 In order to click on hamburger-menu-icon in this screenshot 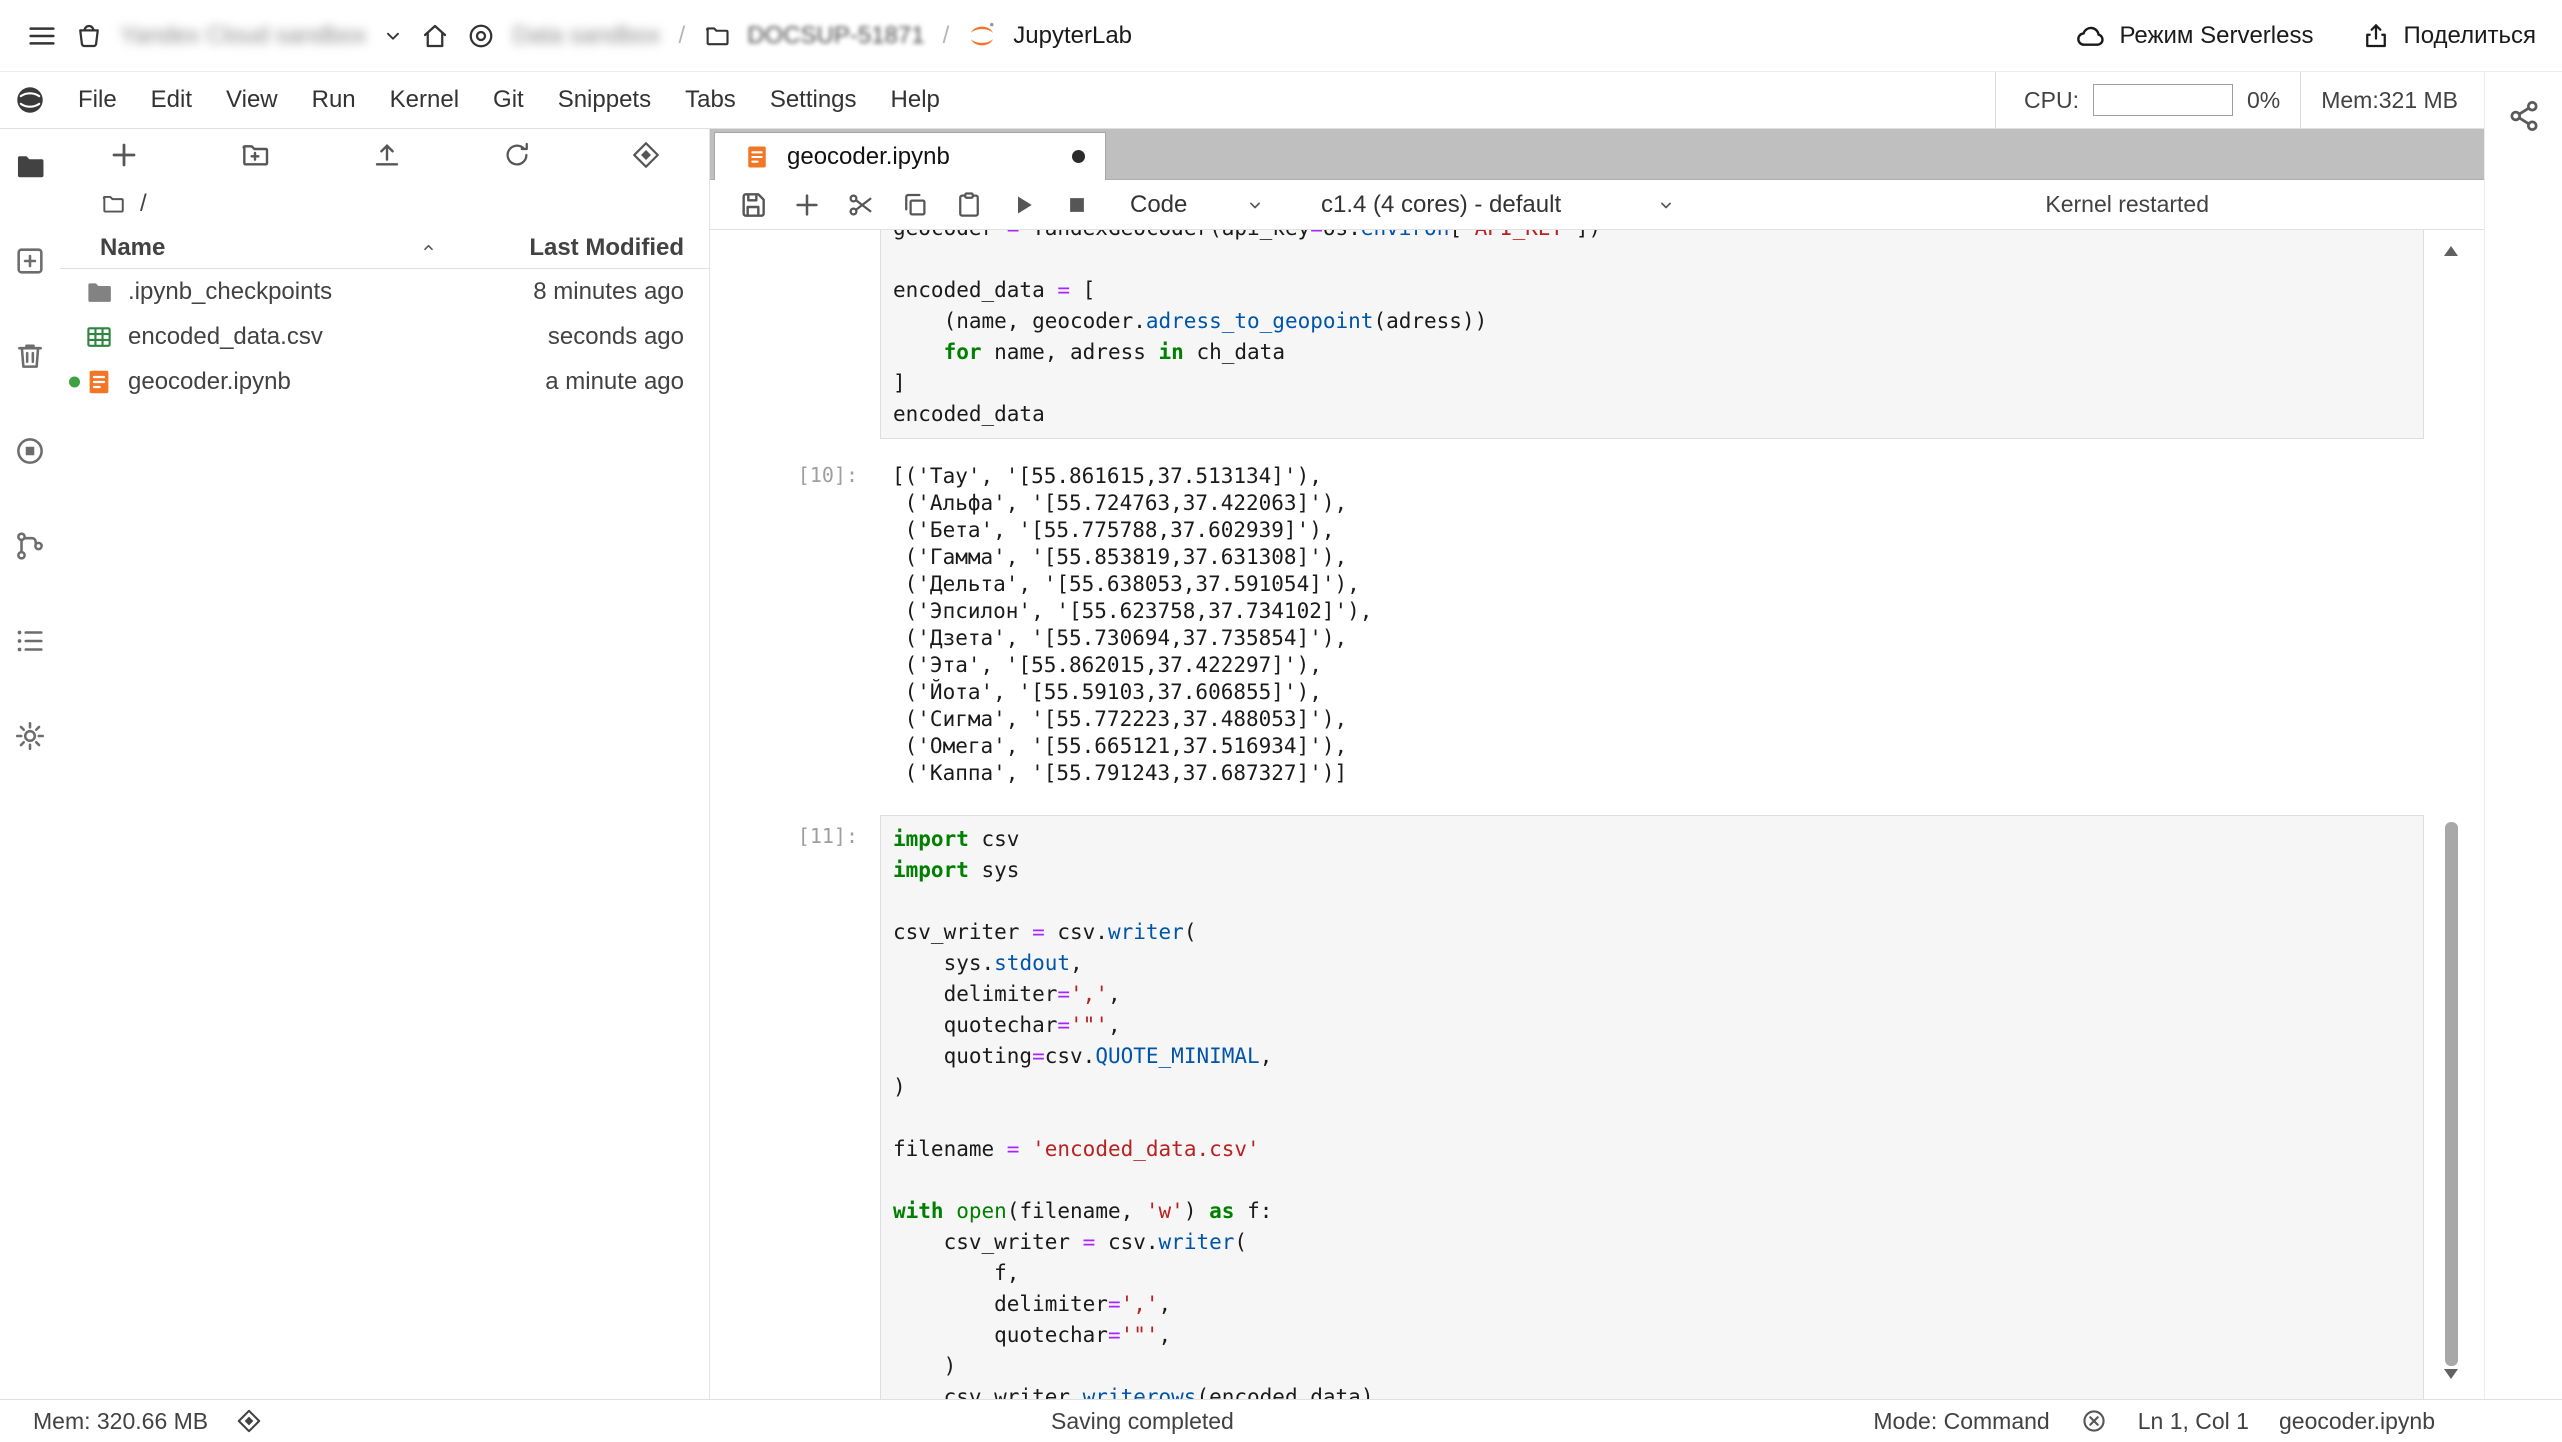, I will do `click(42, 36)`.